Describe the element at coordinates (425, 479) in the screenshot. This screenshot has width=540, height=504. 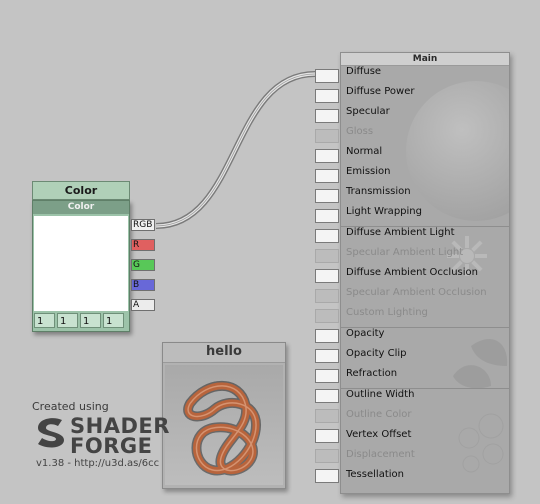
I see `main-input-tessellation: Tessellation` at that location.